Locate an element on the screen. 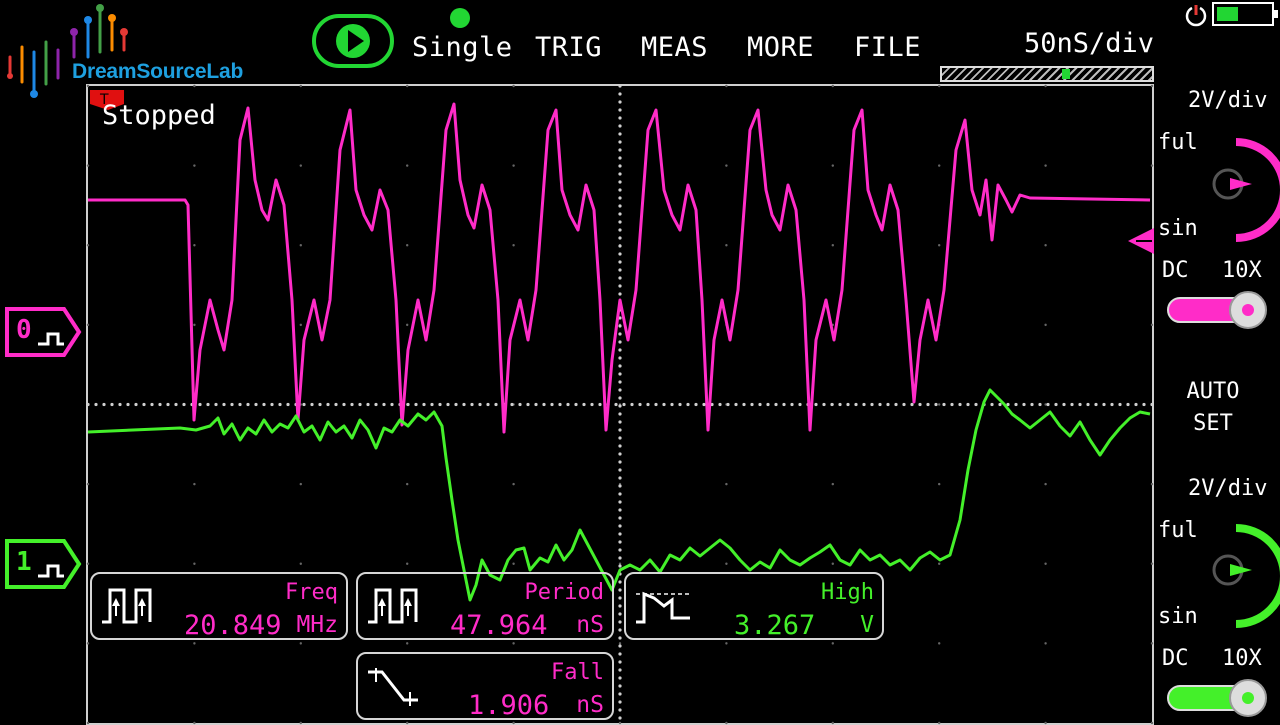  measurement-value: 20.849 is located at coordinates (233, 625).